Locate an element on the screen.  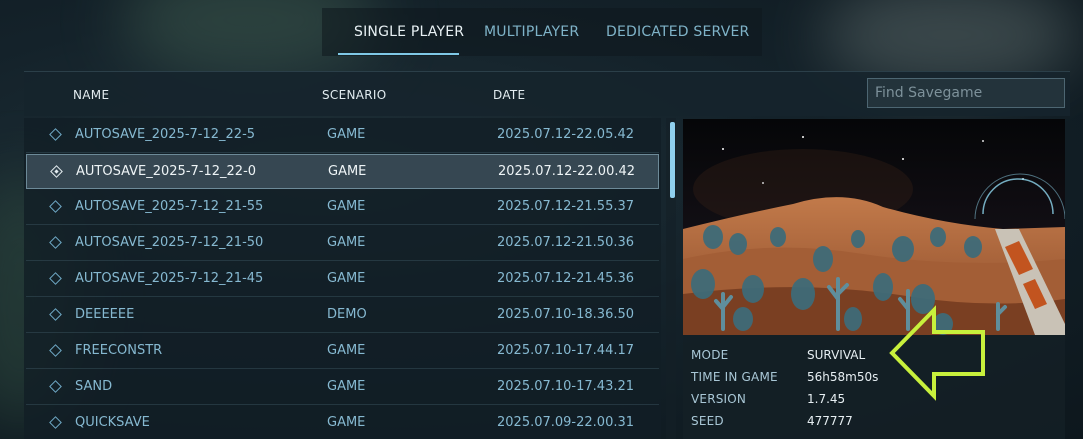
savegame-date: 2025.07.12-22.00.42 is located at coordinates (567, 171).